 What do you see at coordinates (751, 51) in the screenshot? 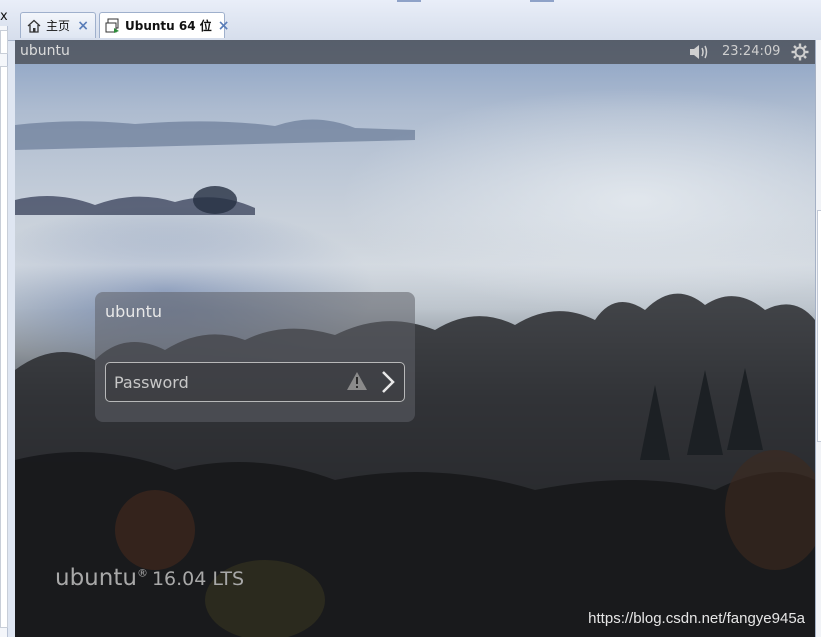
I see `clock: 23:24:09` at bounding box center [751, 51].